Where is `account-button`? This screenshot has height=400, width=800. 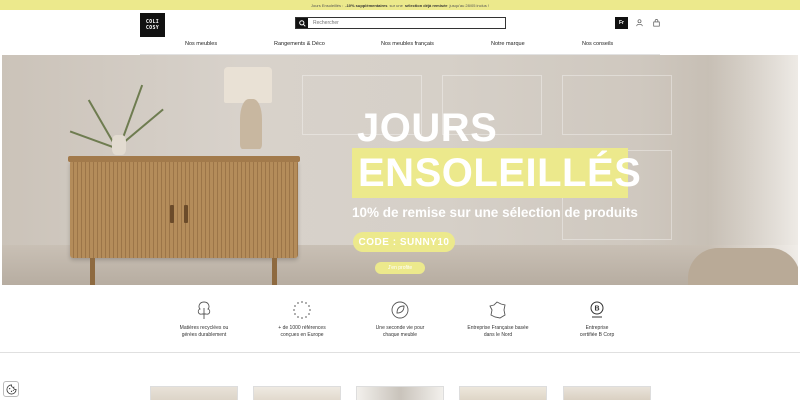 account-button is located at coordinates (639, 23).